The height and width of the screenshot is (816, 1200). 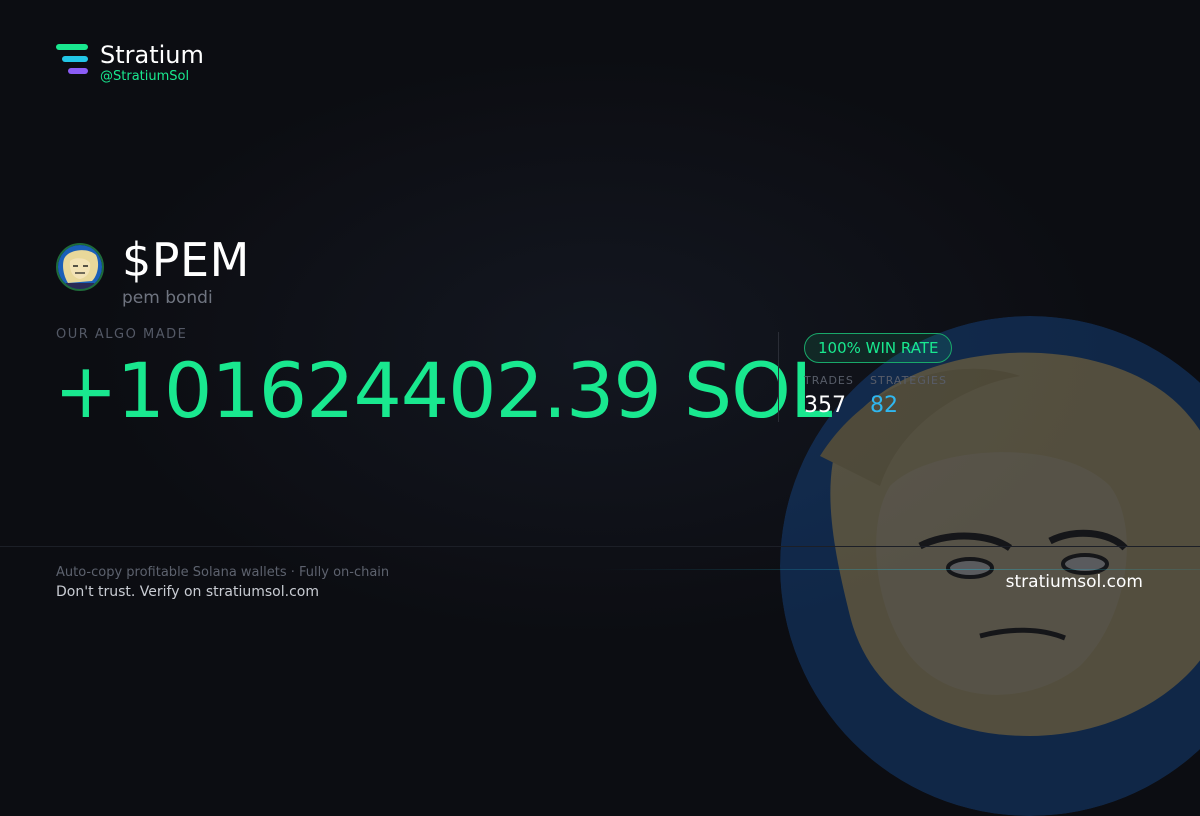 What do you see at coordinates (908, 380) in the screenshot?
I see `strategies-label: STRATEGIES` at bounding box center [908, 380].